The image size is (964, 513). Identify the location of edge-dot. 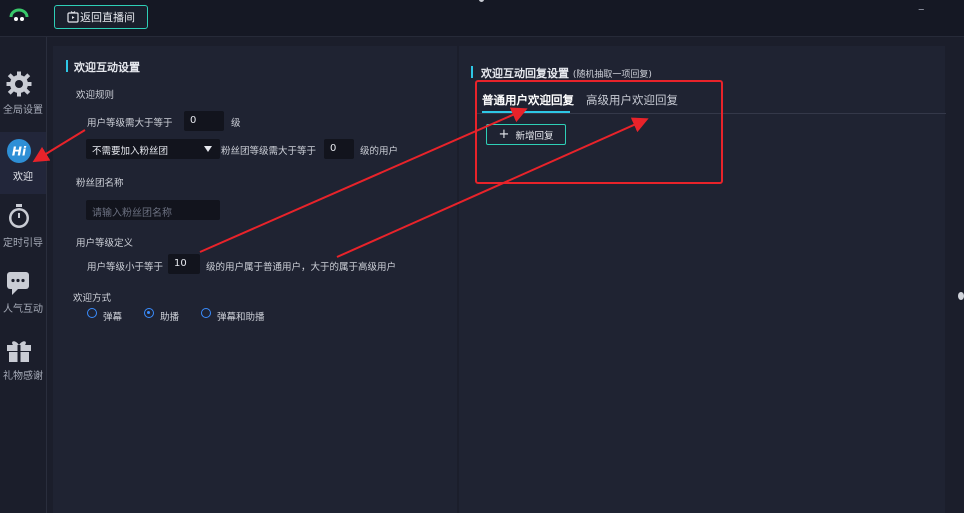
(961, 296).